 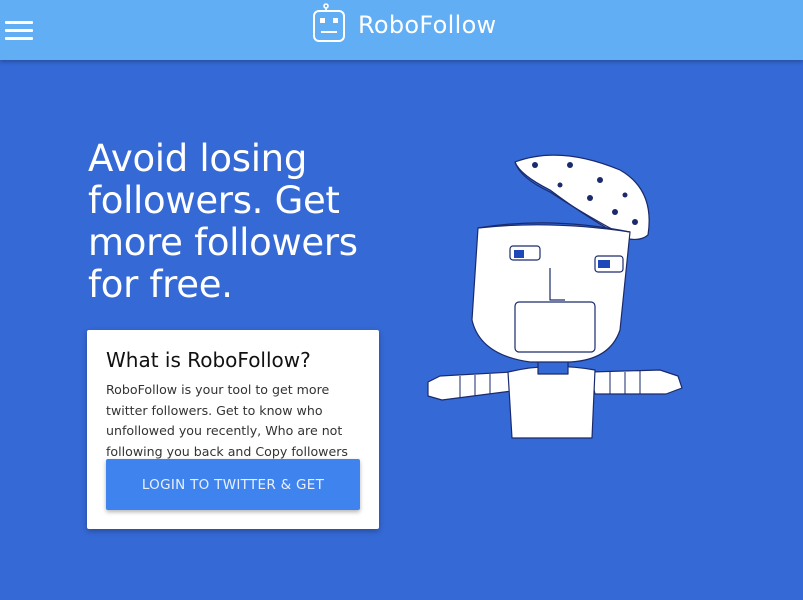 I want to click on top-app-bar: RoboFollow, so click(x=401, y=30).